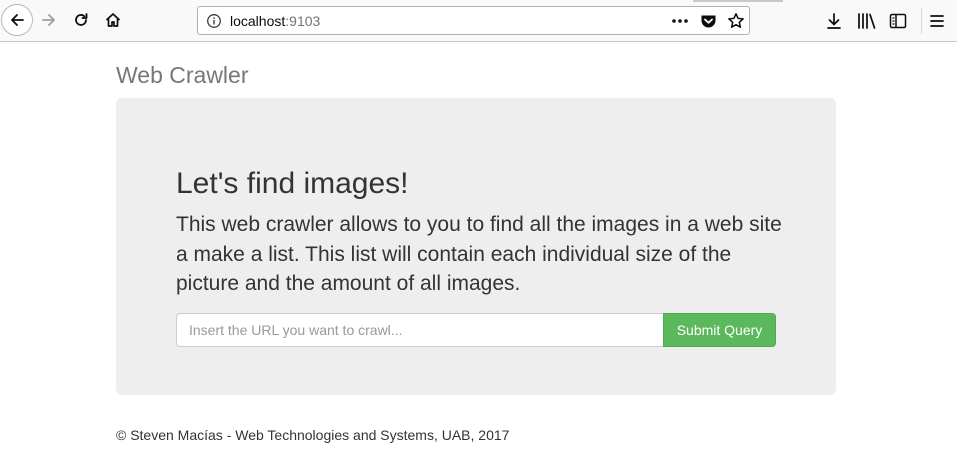  I want to click on url-text: localhost:9103, so click(275, 21).